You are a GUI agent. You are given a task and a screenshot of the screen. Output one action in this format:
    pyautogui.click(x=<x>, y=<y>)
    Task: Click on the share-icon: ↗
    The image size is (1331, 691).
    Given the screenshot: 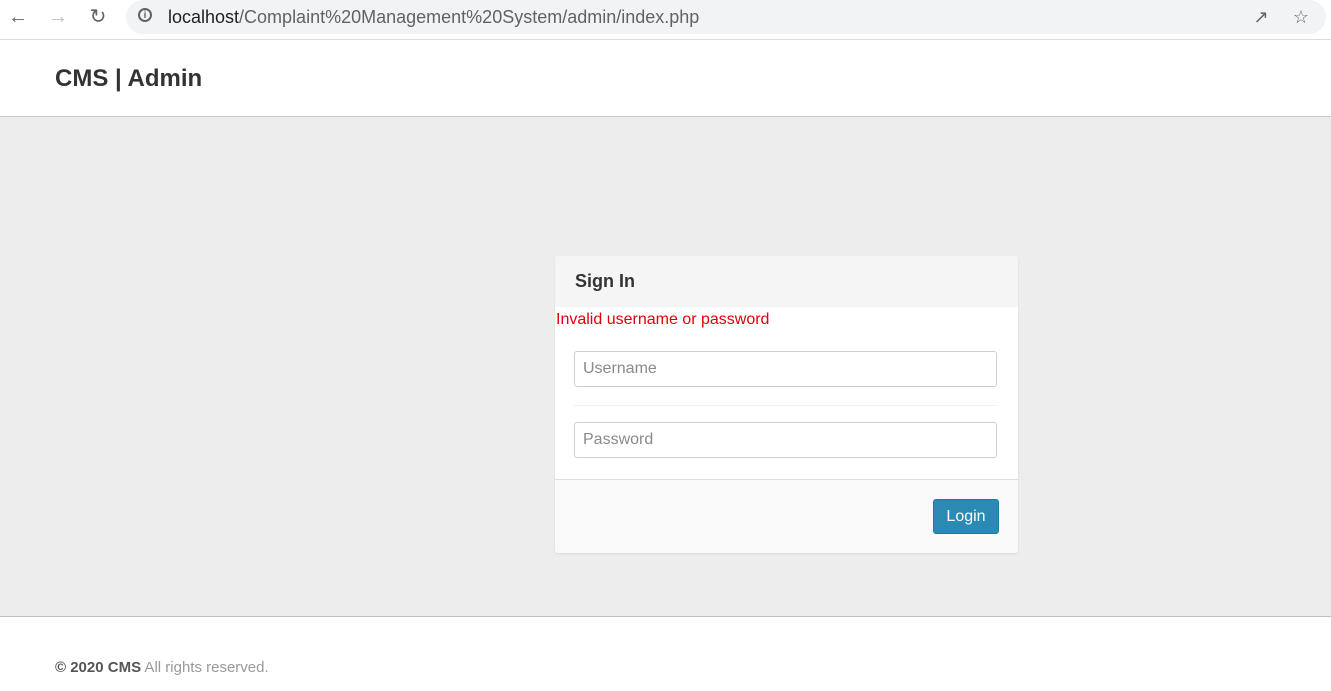 What is the action you would take?
    pyautogui.click(x=1261, y=17)
    